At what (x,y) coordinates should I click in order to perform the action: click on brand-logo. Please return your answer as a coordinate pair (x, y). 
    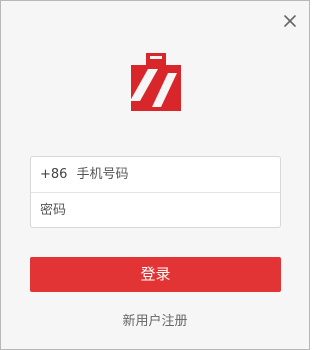
    Looking at the image, I should click on (156, 80).